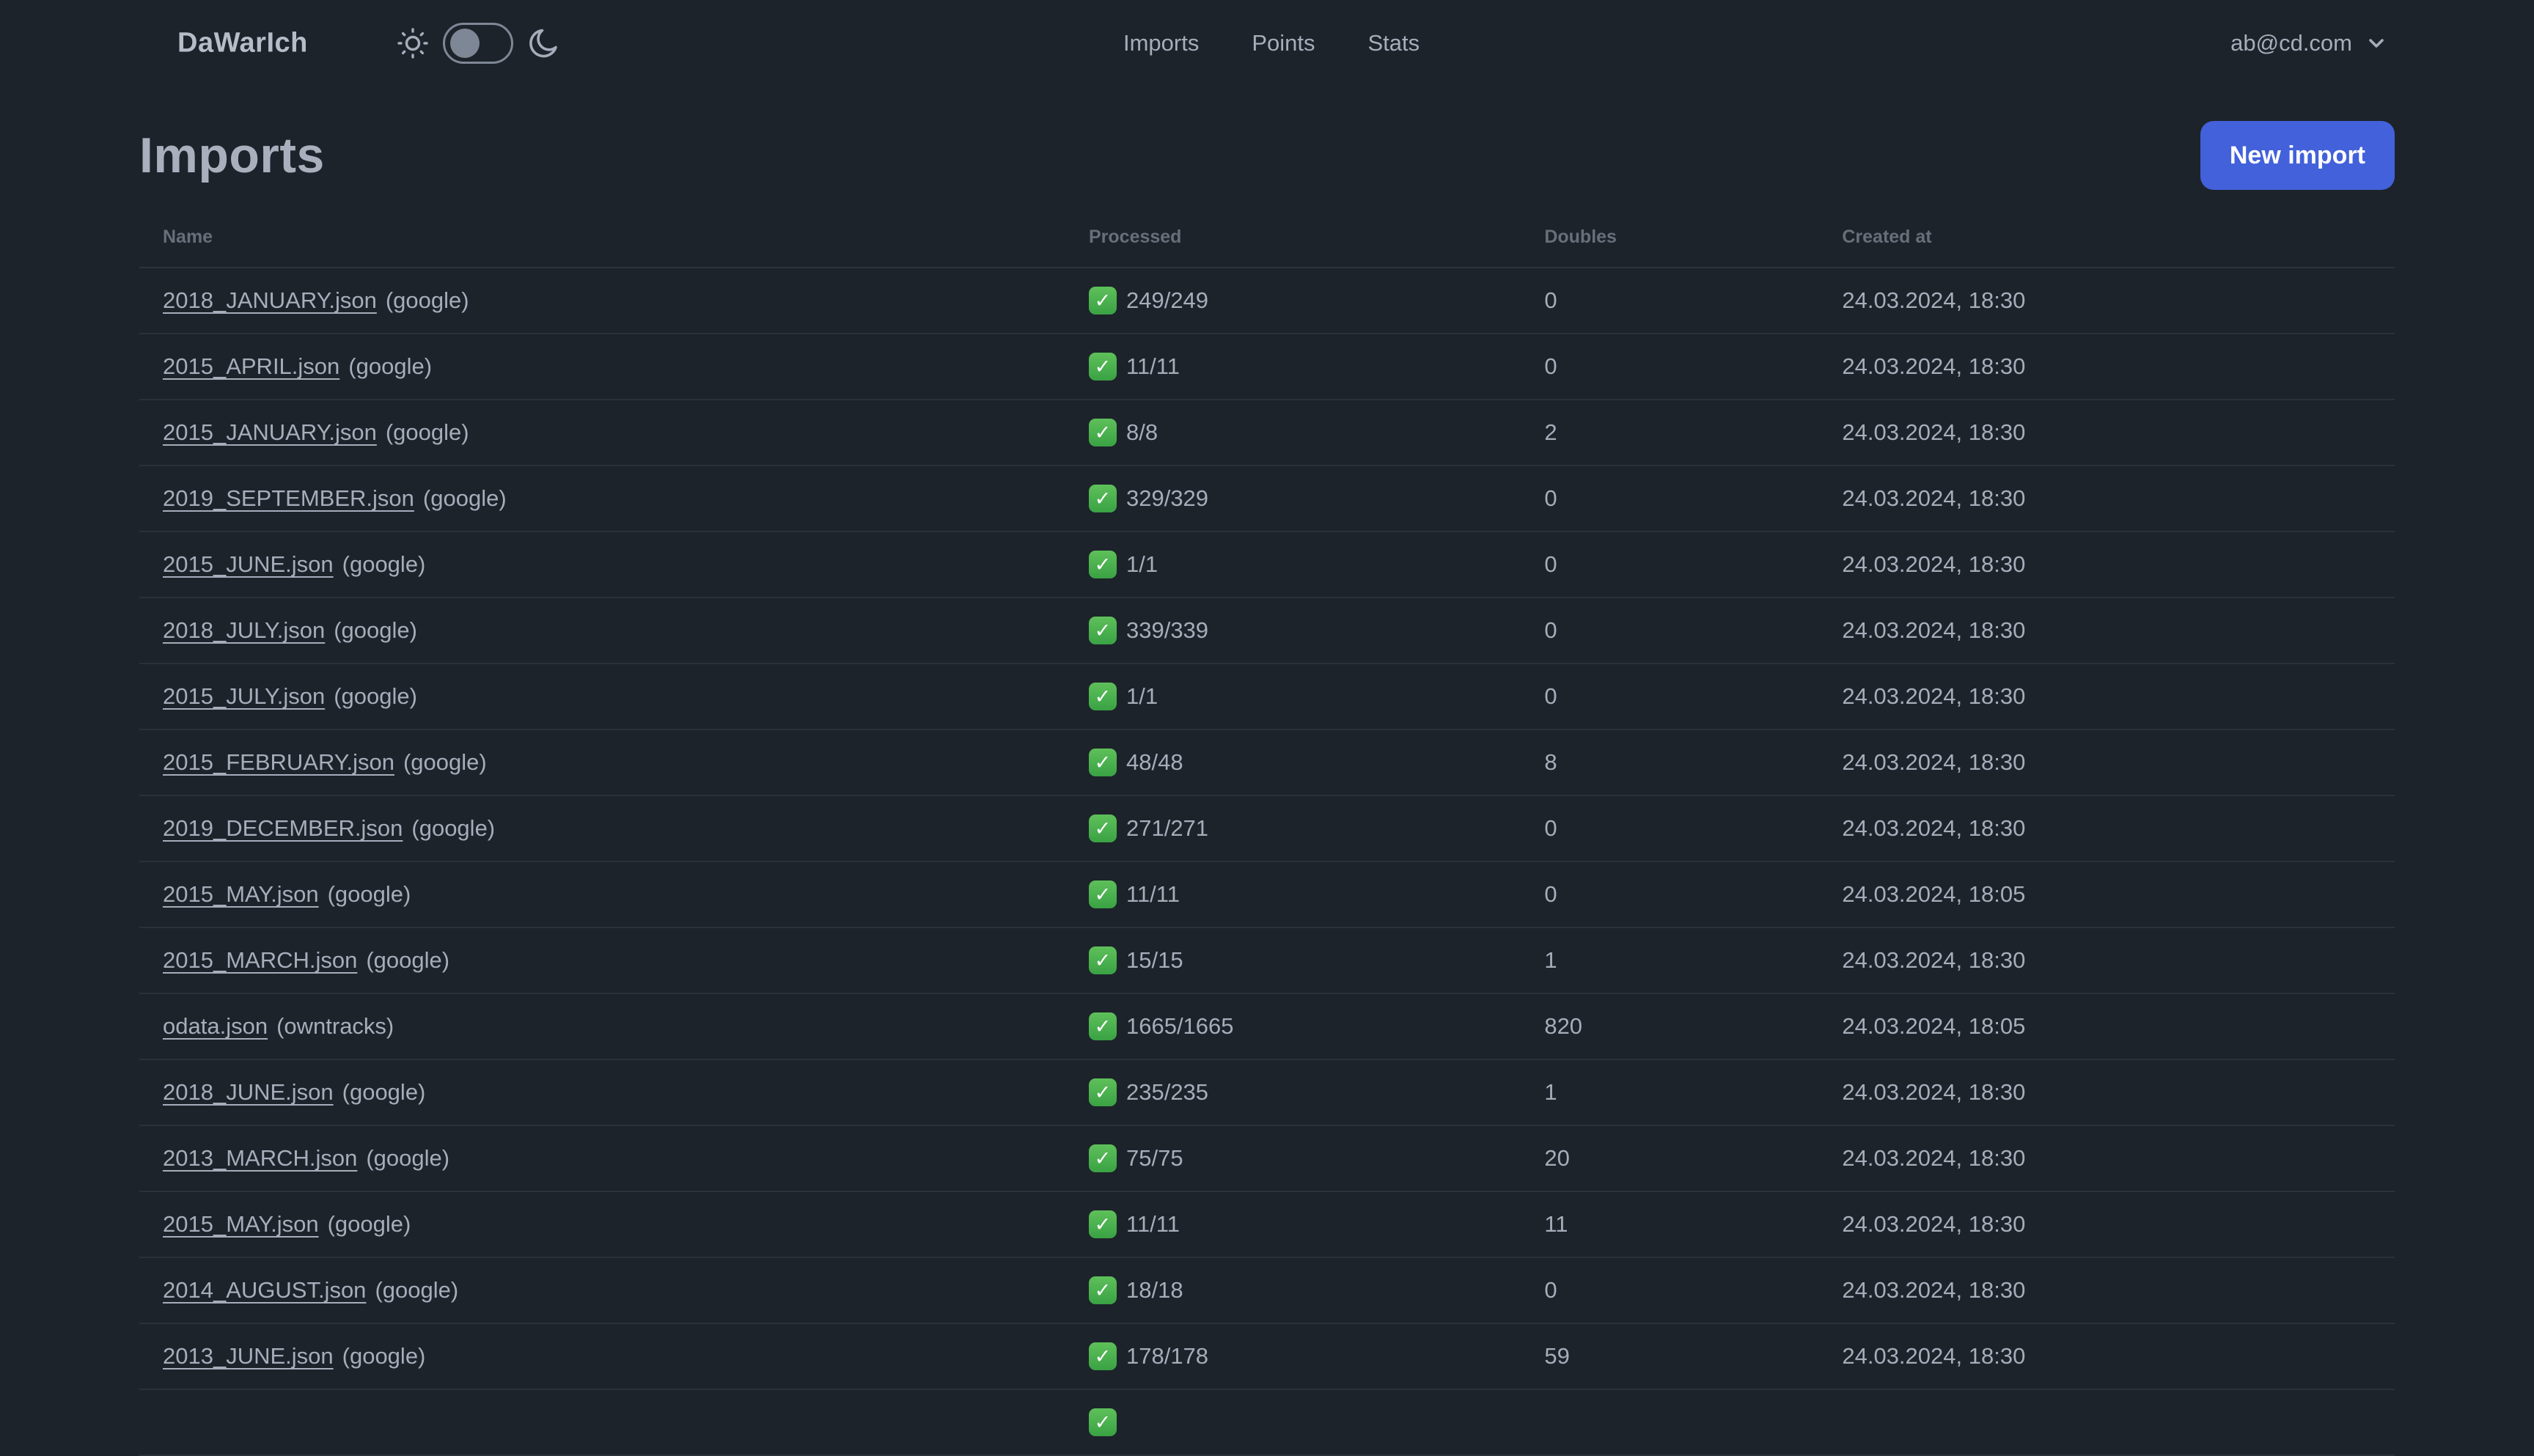 The height and width of the screenshot is (1456, 2534). I want to click on processed-count: 18/18, so click(1154, 1290).